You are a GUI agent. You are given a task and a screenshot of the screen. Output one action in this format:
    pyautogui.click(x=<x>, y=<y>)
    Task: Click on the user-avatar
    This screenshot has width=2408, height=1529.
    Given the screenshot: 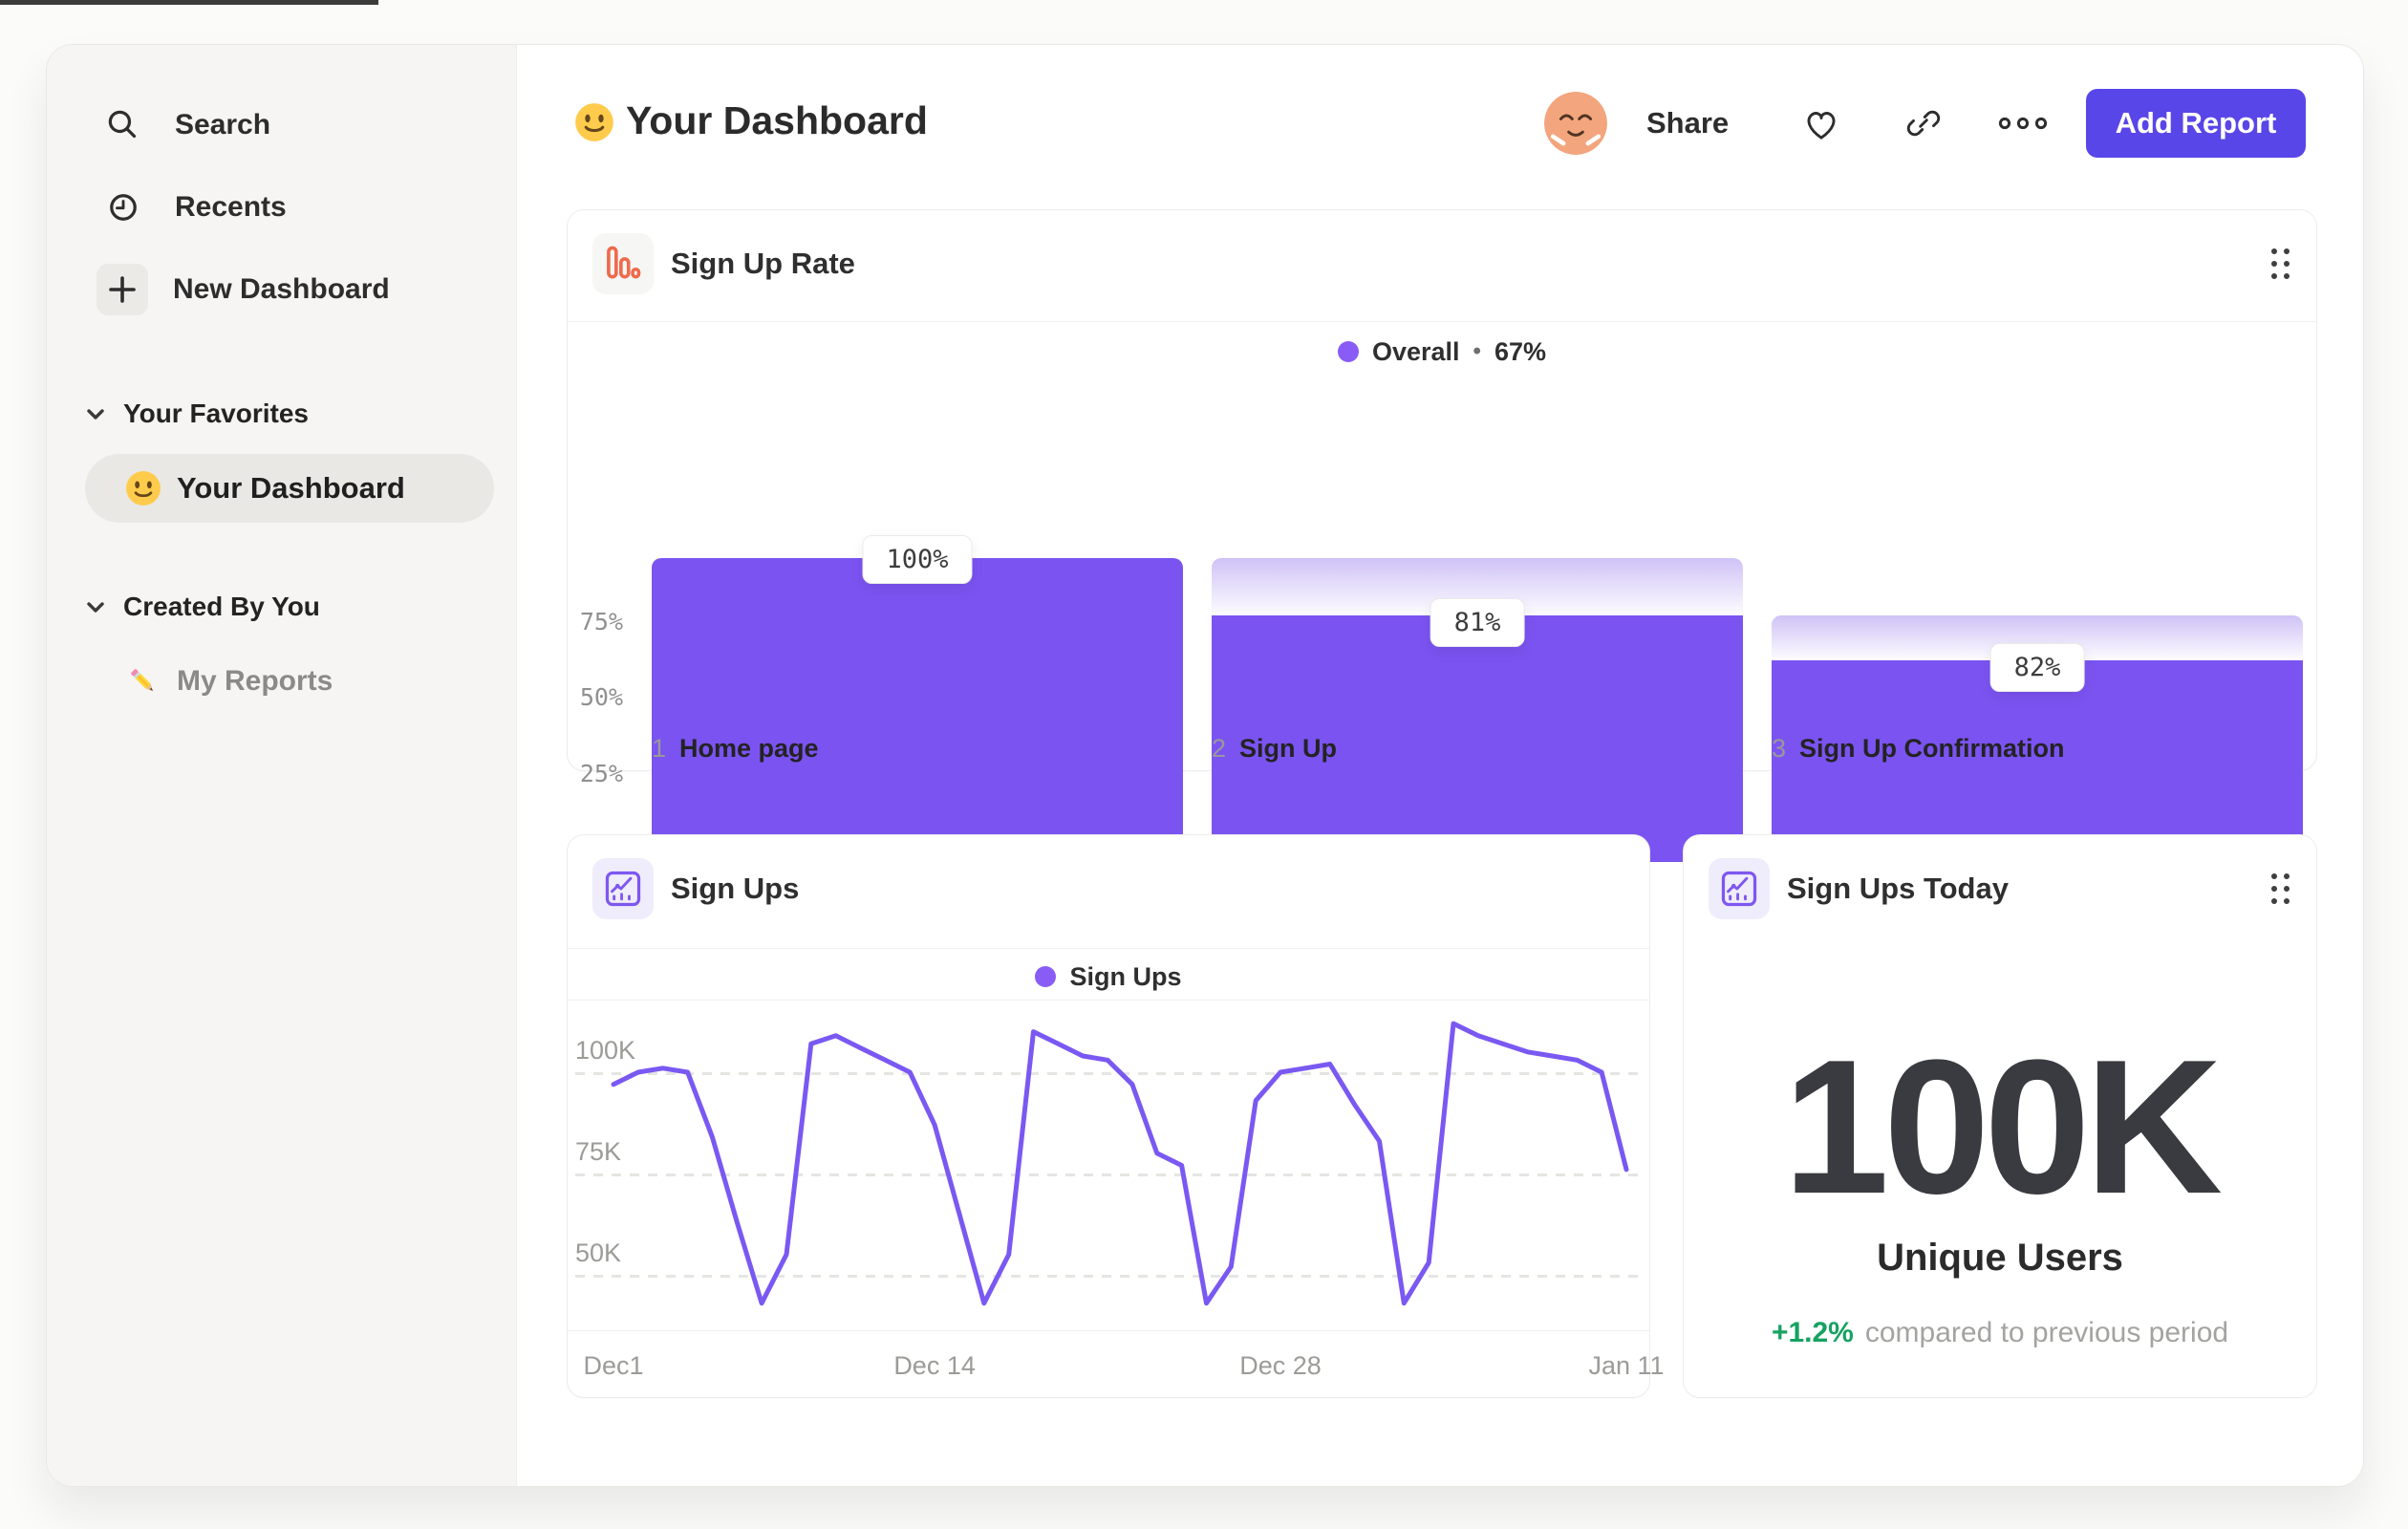 What is the action you would take?
    pyautogui.click(x=1576, y=123)
    